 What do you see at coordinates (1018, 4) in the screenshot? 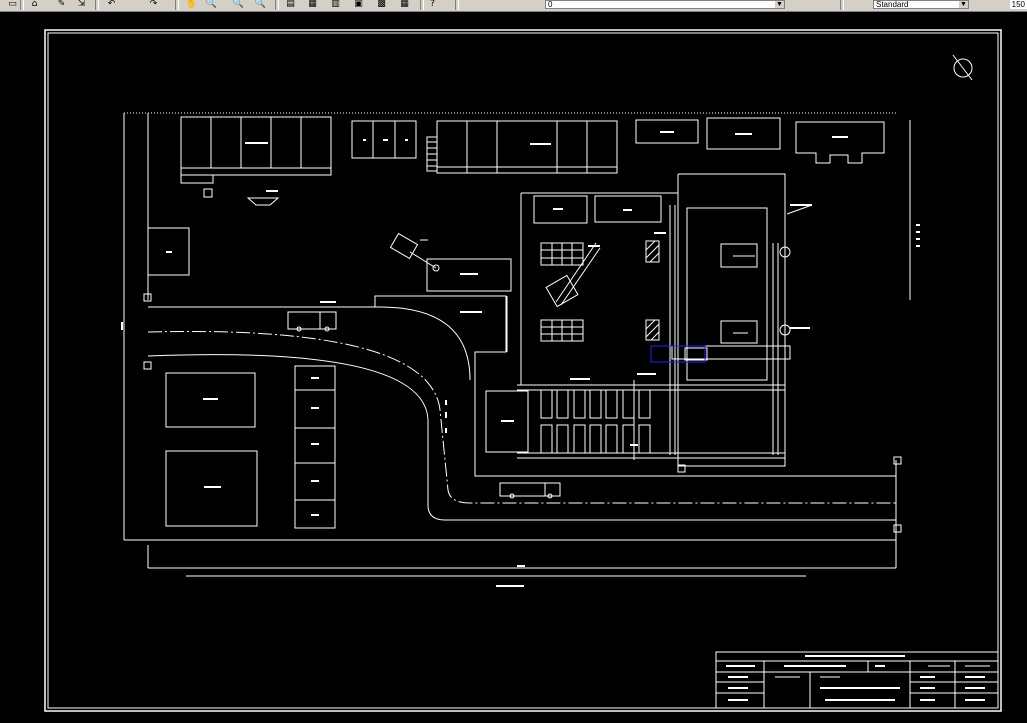
I see `scale-field: 150` at bounding box center [1018, 4].